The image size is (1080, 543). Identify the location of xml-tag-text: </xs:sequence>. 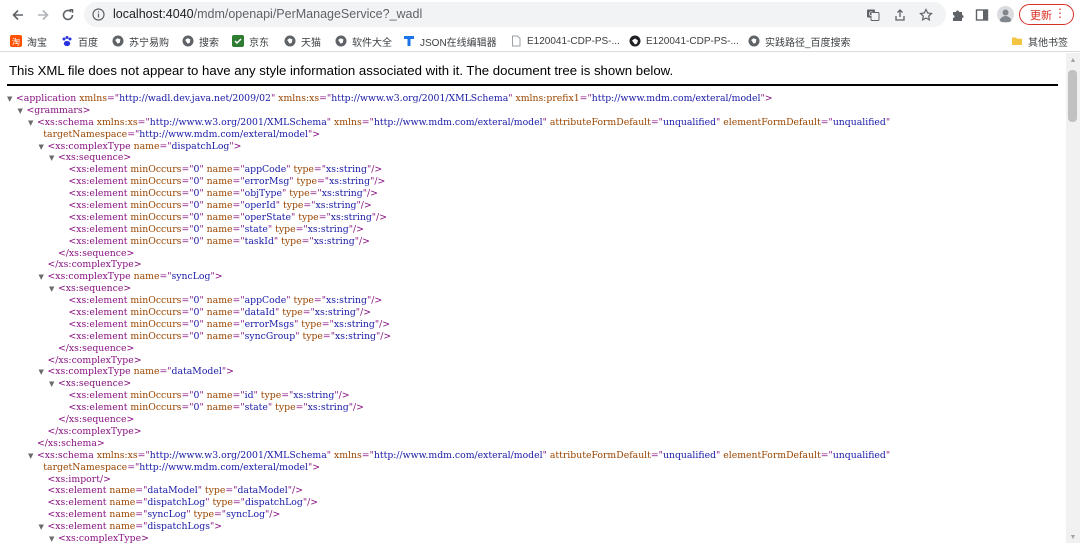
(96, 420).